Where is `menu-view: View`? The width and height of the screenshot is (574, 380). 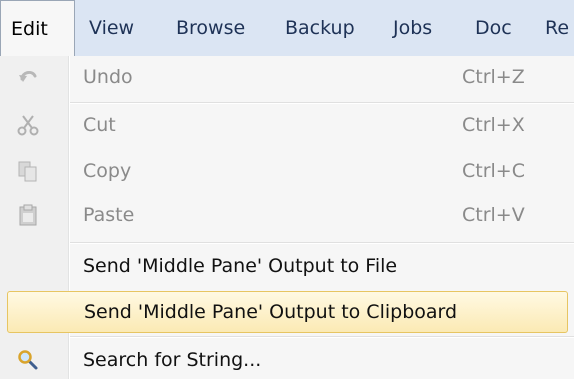 menu-view: View is located at coordinates (111, 28).